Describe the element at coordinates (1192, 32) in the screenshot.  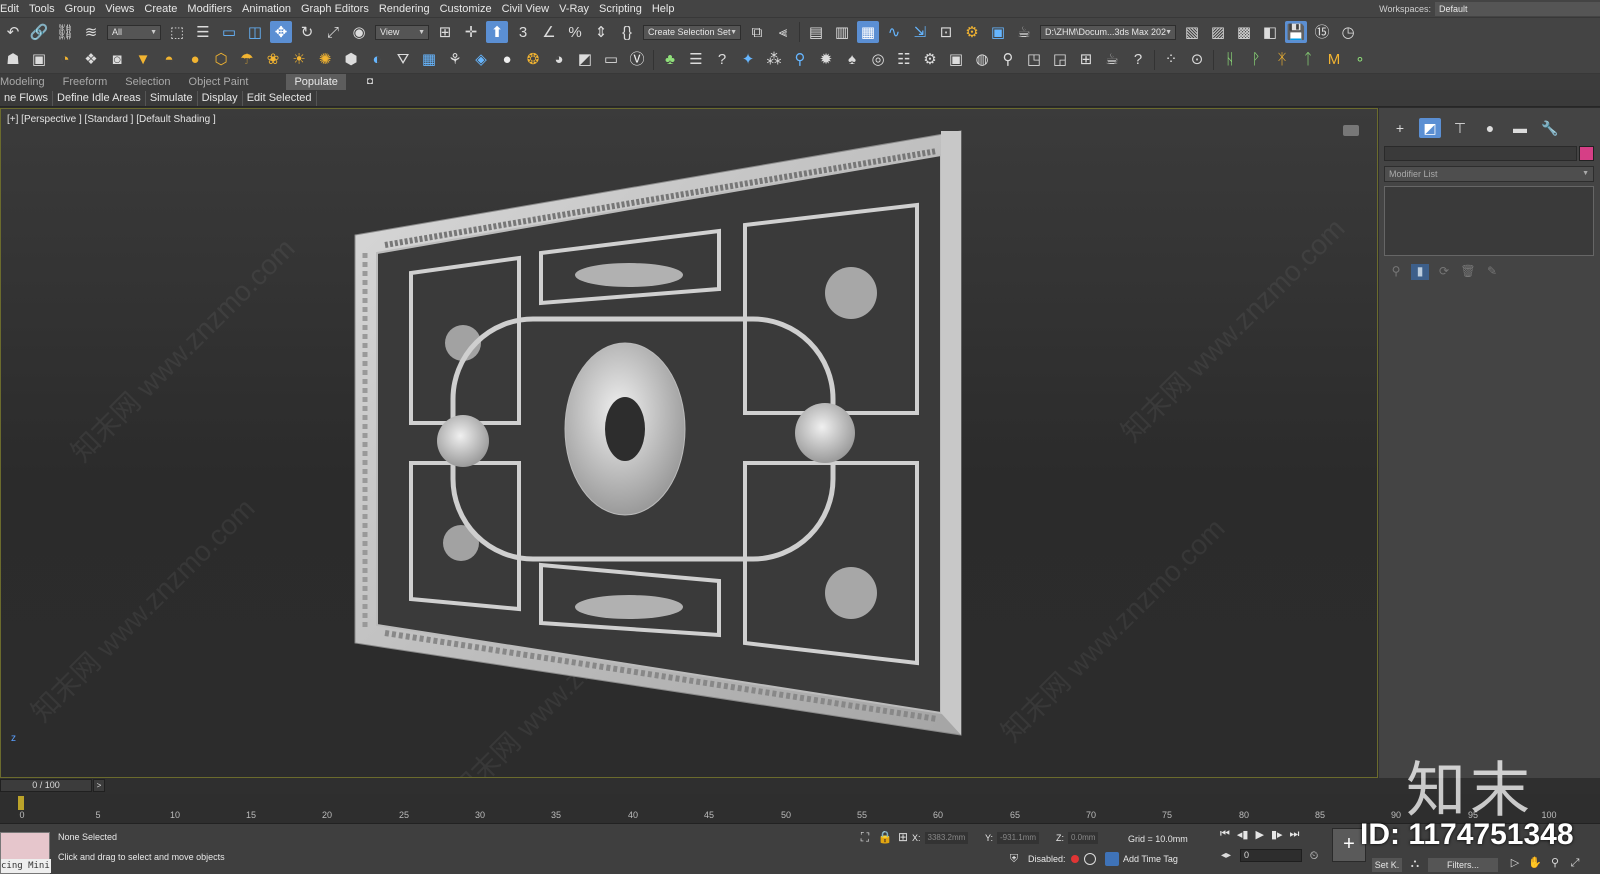
I see `vray-frame-buffer-icon: ▧` at that location.